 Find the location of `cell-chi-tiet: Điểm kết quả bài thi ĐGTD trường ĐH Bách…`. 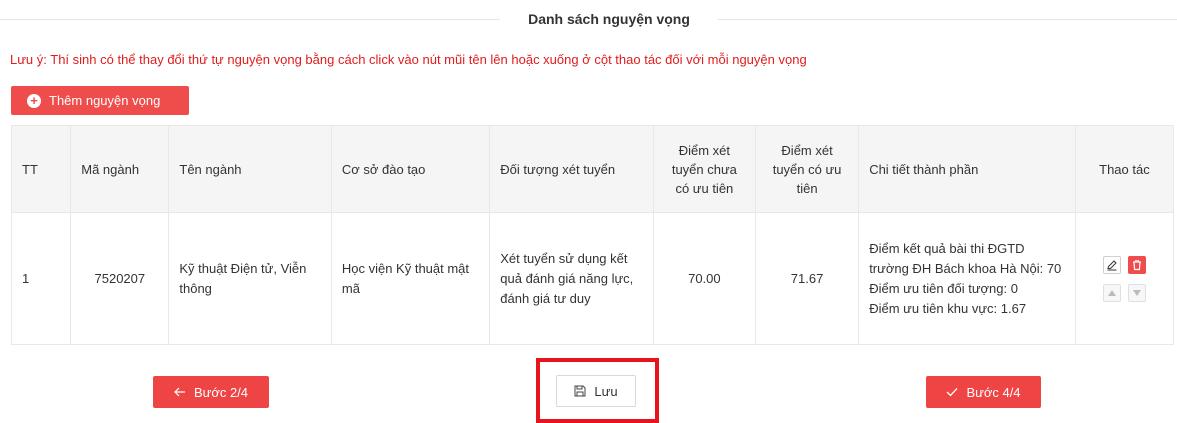

cell-chi-tiet: Điểm kết quả bài thi ĐGTD trường ĐH Bách… is located at coordinates (967, 278).